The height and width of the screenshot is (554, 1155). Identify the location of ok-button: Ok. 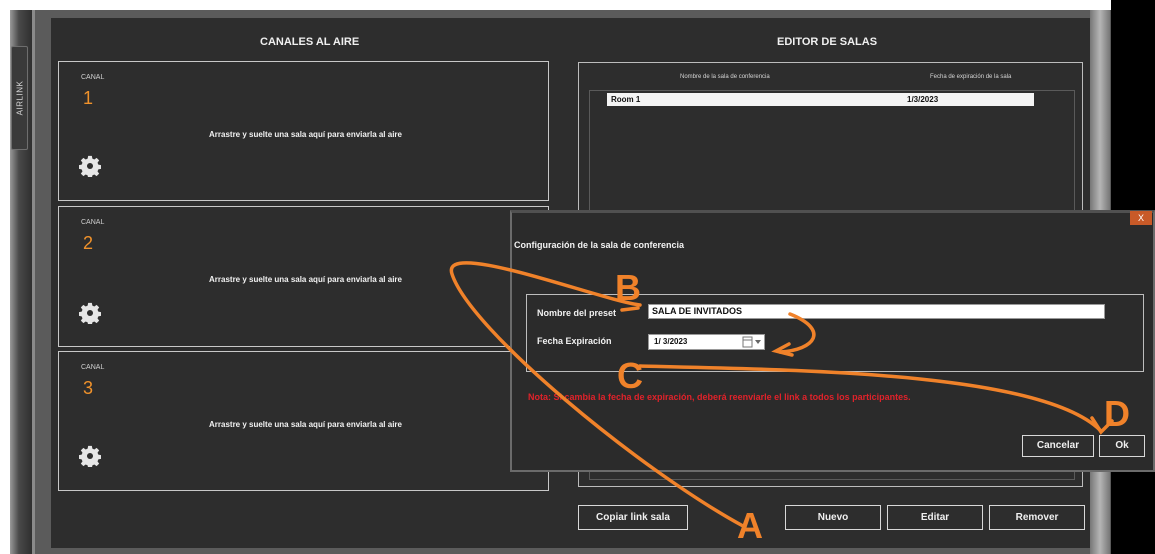
(1122, 446).